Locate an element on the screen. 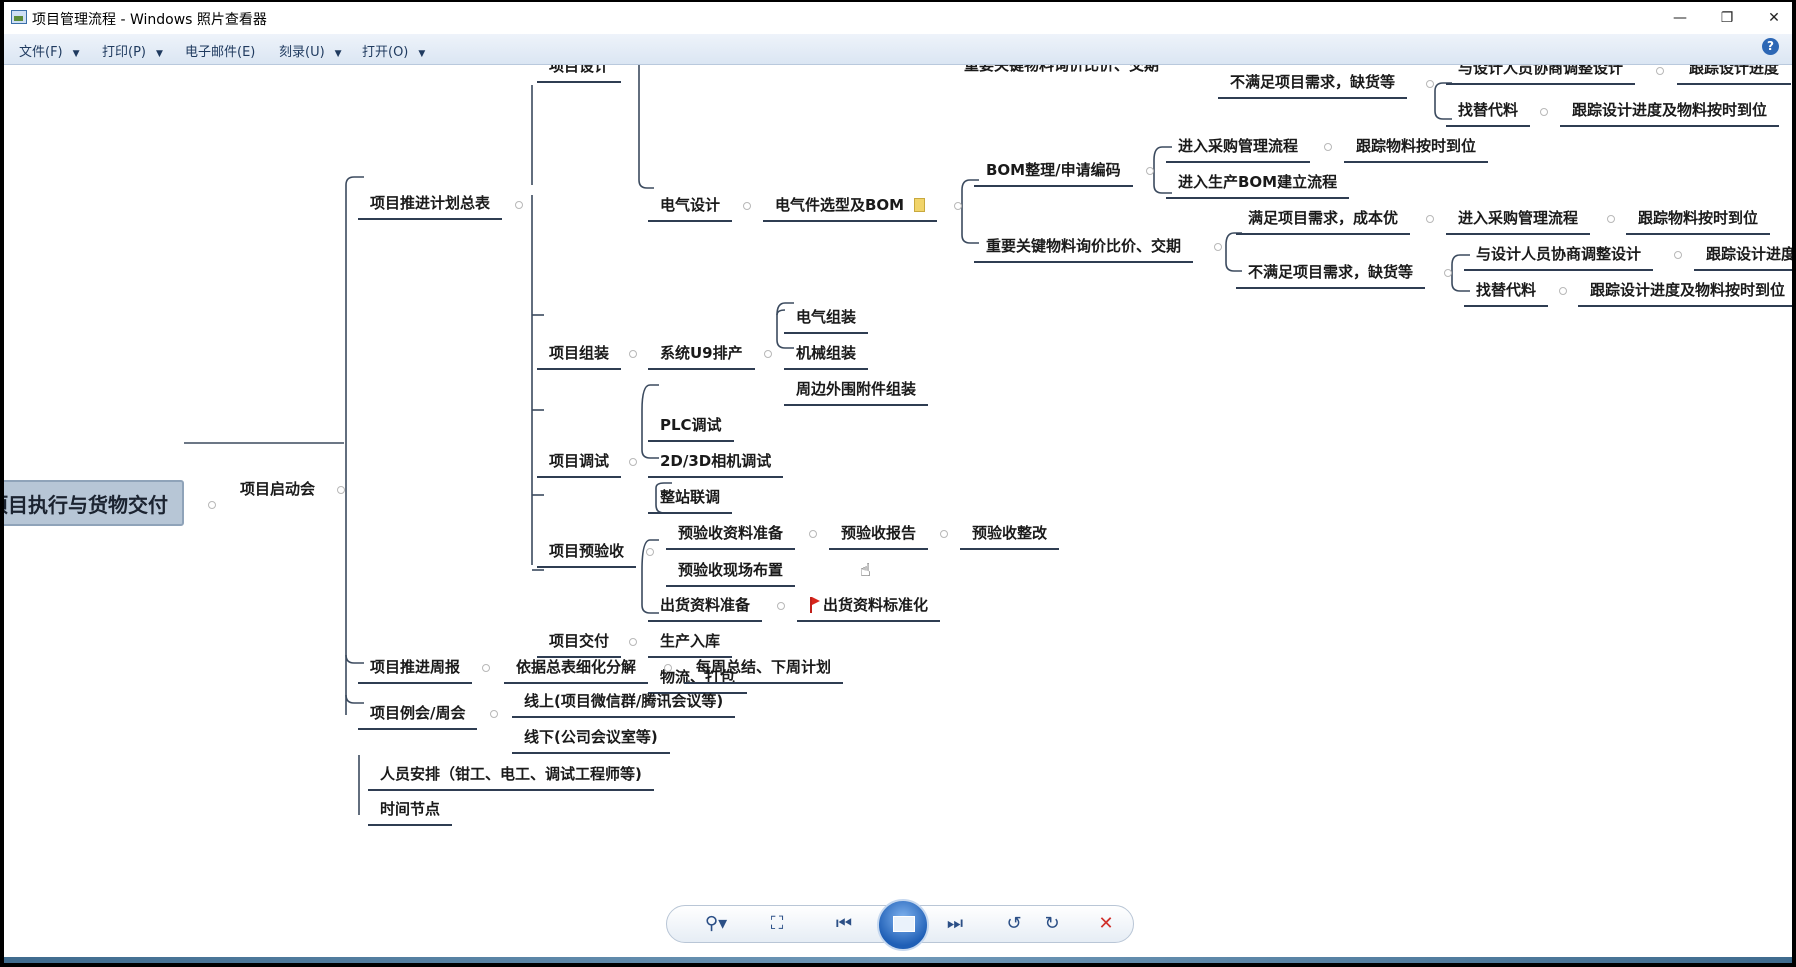 Image resolution: width=1796 pixels, height=967 pixels. node-preaccept-data: 预验收资料准备 is located at coordinates (731, 537).